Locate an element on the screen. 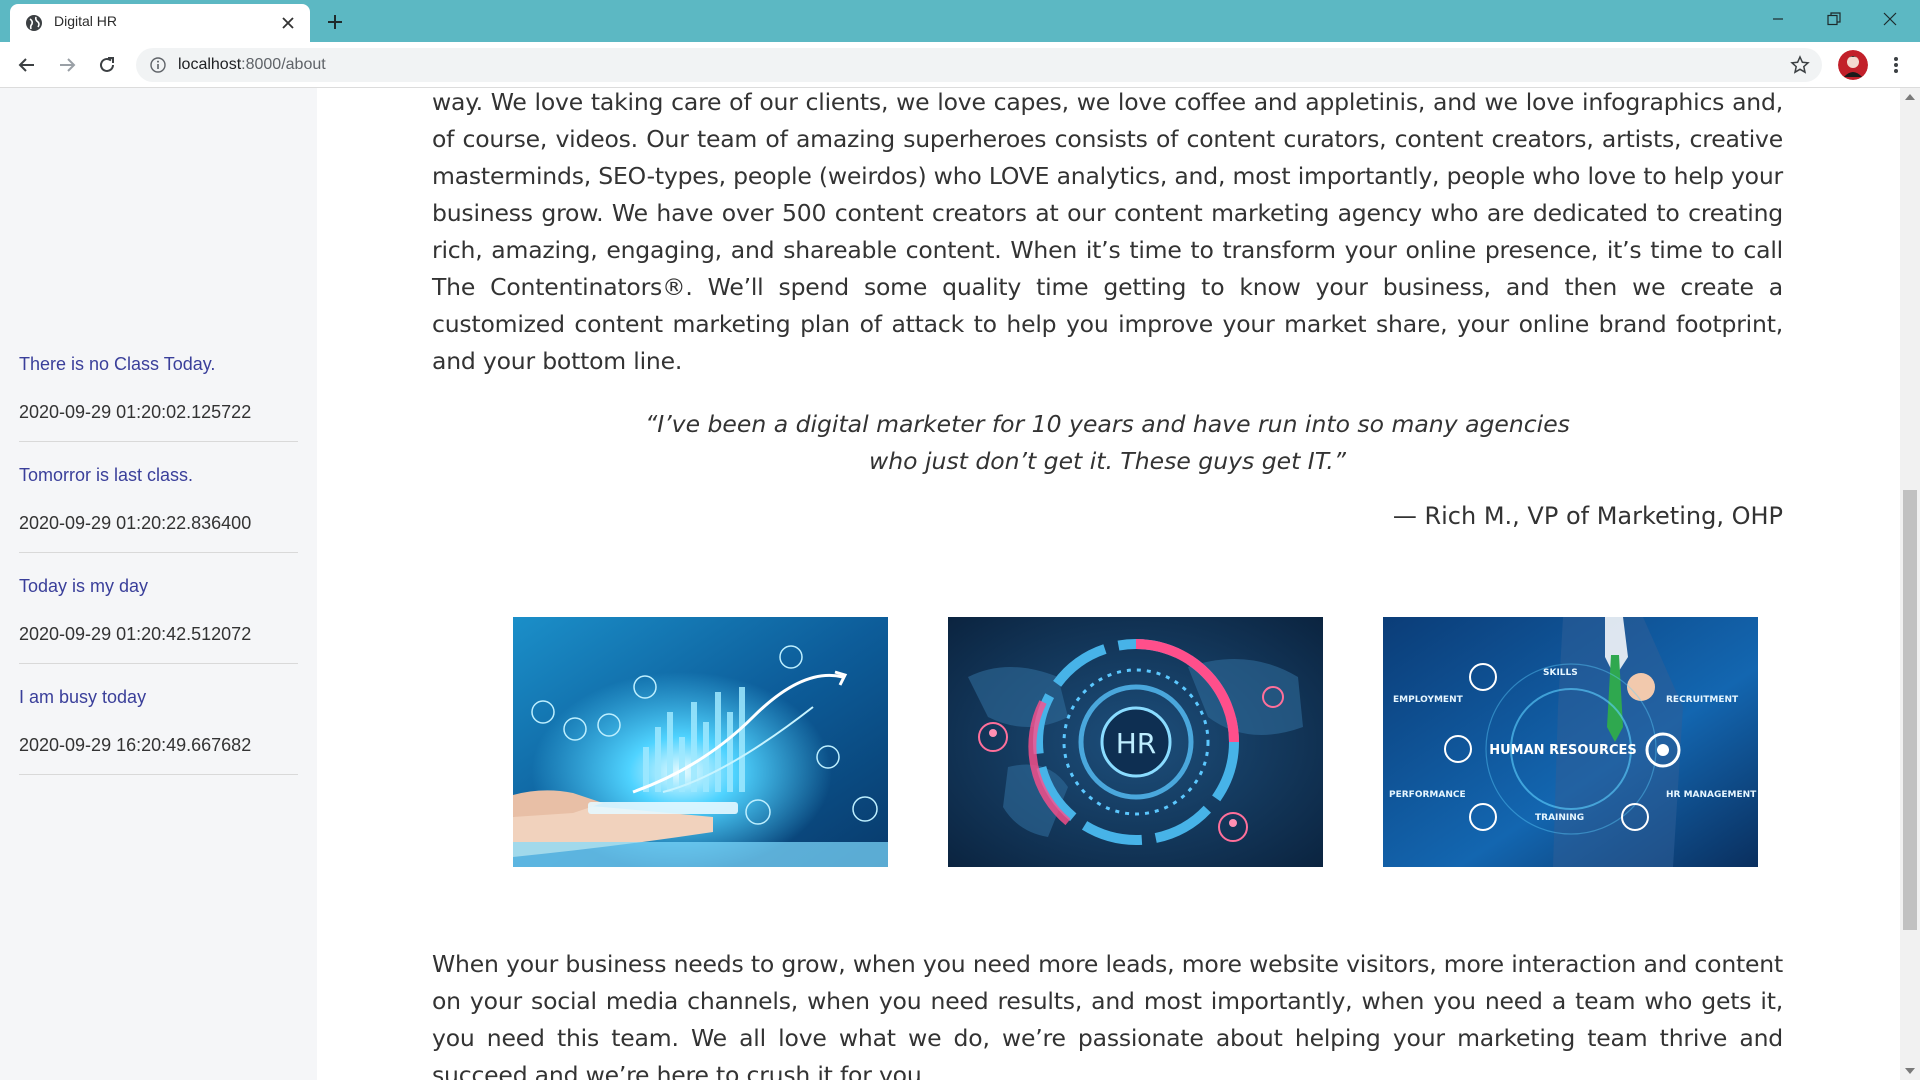 Image resolution: width=1920 pixels, height=1080 pixels. browser-toolbar: localhost:8000/about is located at coordinates (960, 65).